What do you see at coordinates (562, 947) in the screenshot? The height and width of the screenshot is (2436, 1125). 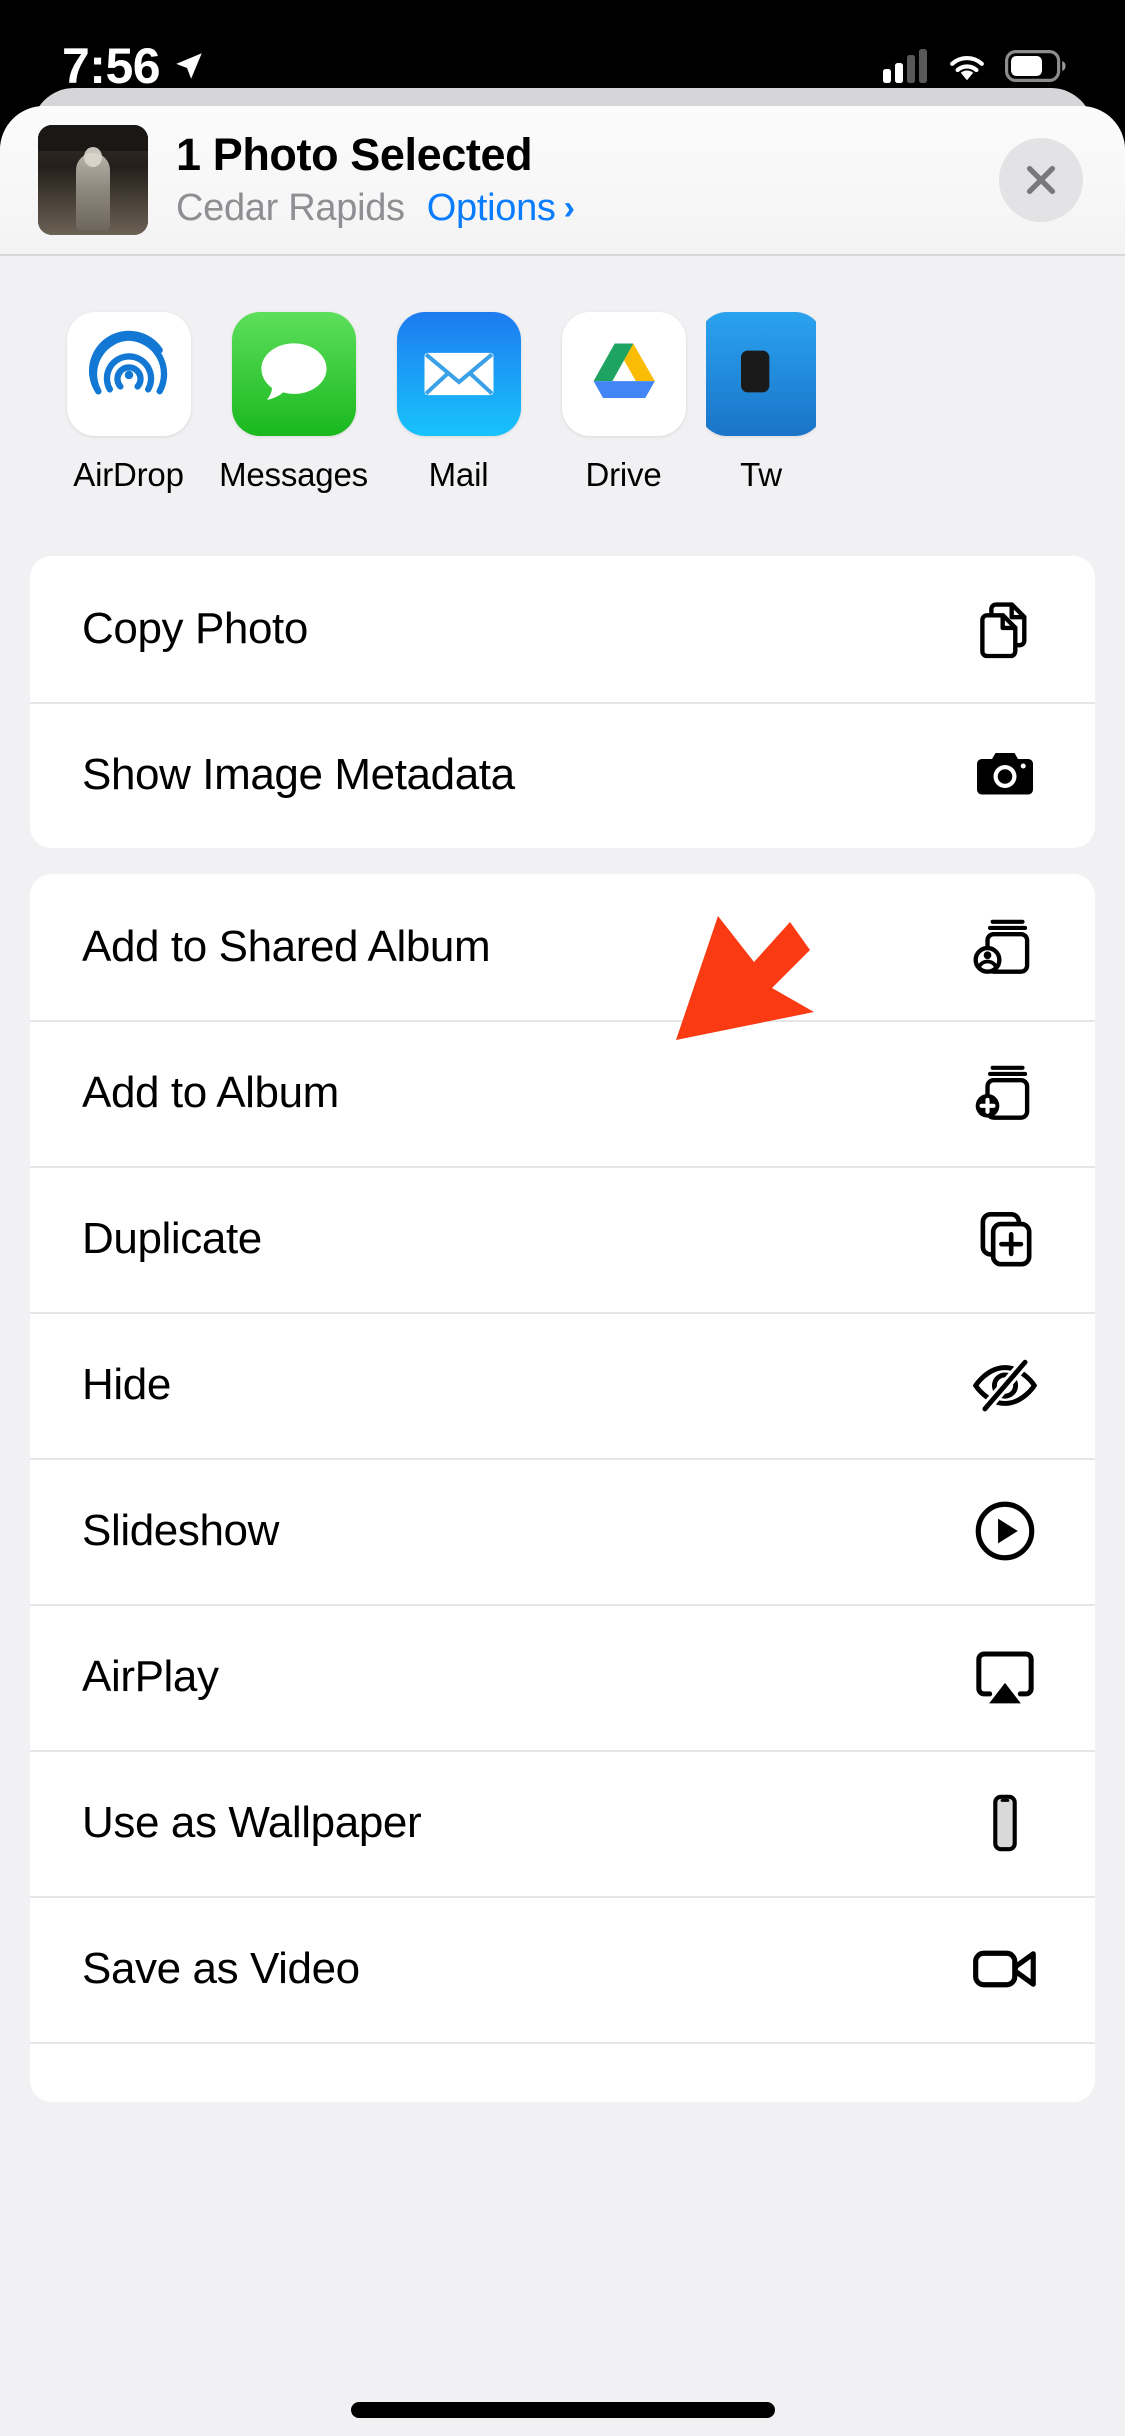 I see `action-row-add-to-shared-album: Add to Shared Album` at bounding box center [562, 947].